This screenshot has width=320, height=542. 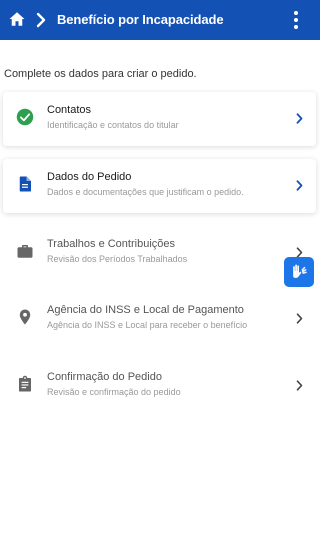 What do you see at coordinates (25, 251) in the screenshot?
I see `briefcase-icon` at bounding box center [25, 251].